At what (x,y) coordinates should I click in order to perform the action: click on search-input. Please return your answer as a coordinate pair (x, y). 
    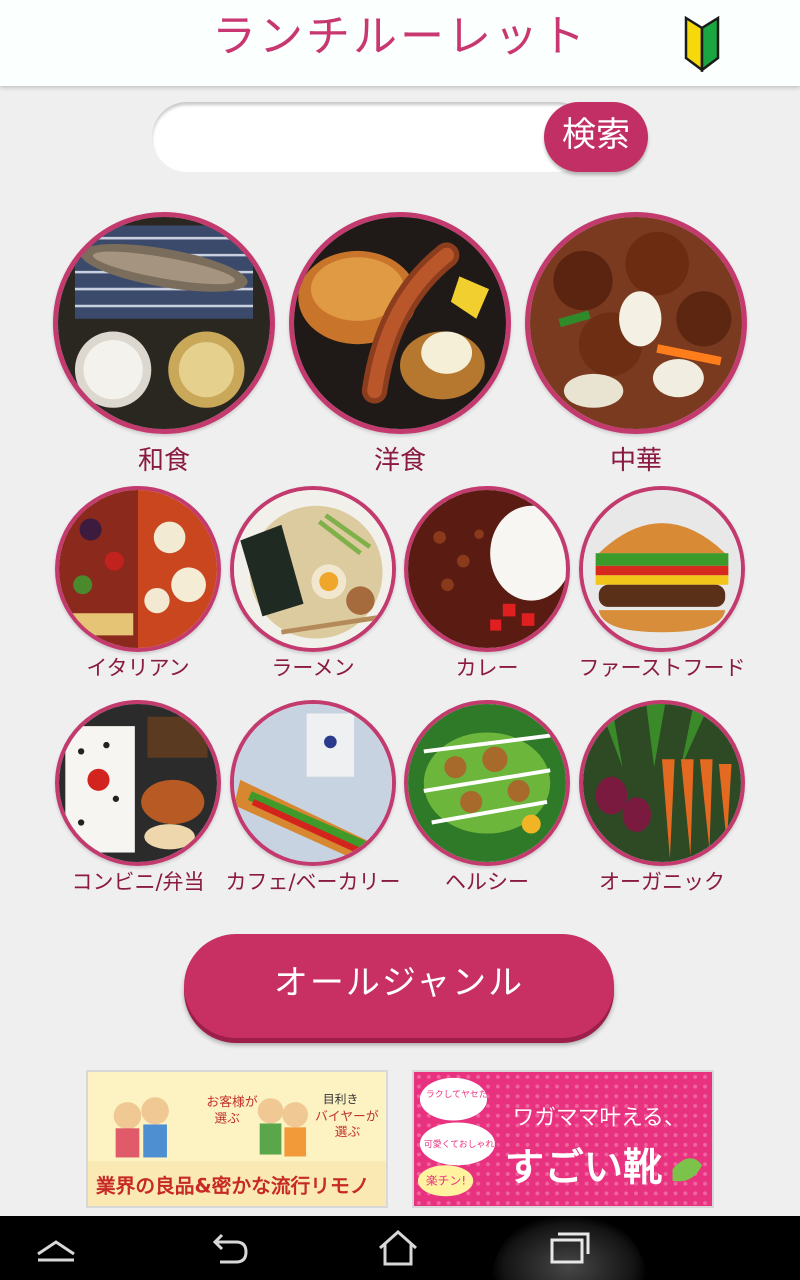
    Looking at the image, I should click on (372, 137).